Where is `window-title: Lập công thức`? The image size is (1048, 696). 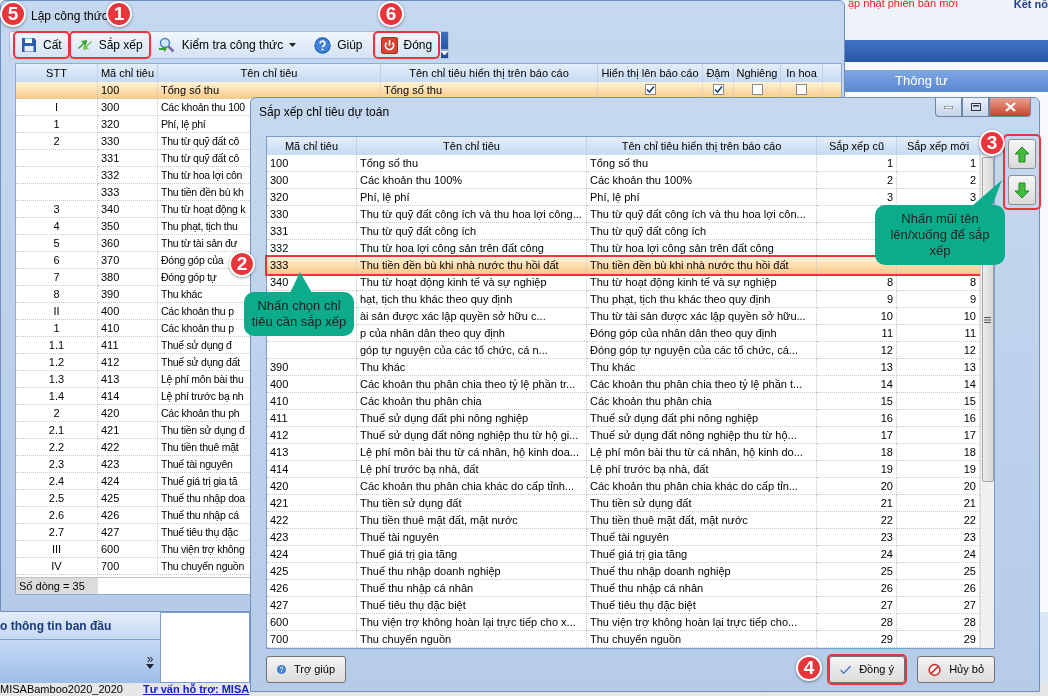
window-title: Lập công thức is located at coordinates (69, 16).